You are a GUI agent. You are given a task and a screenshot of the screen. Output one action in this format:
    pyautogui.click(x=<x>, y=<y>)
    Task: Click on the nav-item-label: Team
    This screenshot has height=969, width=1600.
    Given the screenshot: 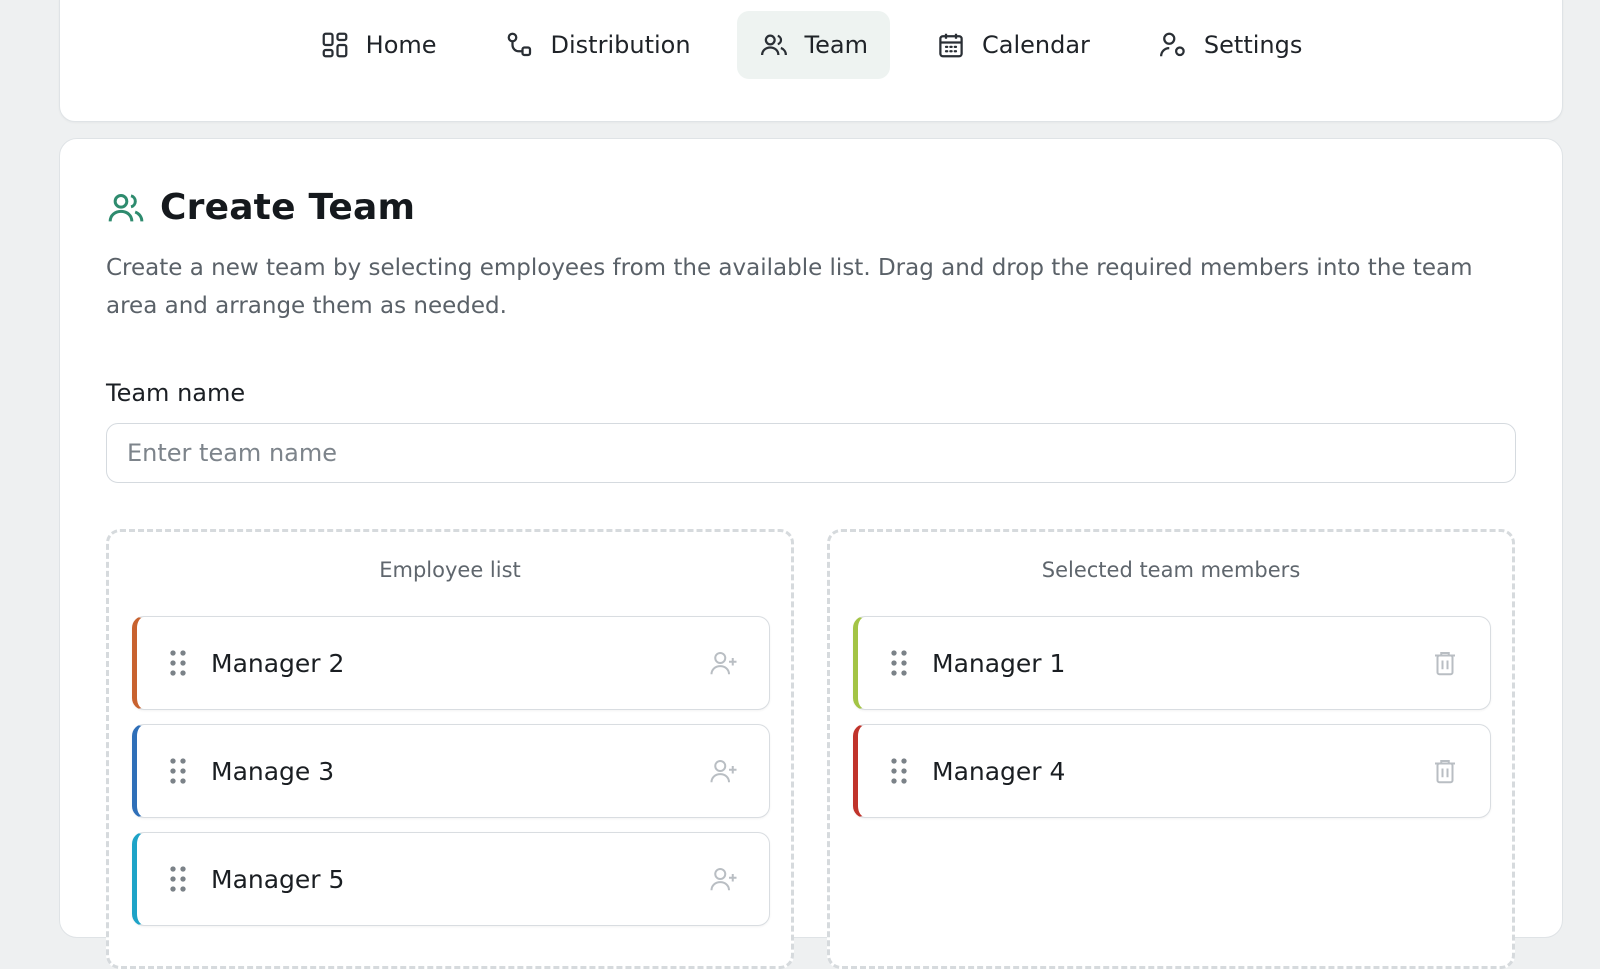 What is the action you would take?
    pyautogui.click(x=836, y=45)
    